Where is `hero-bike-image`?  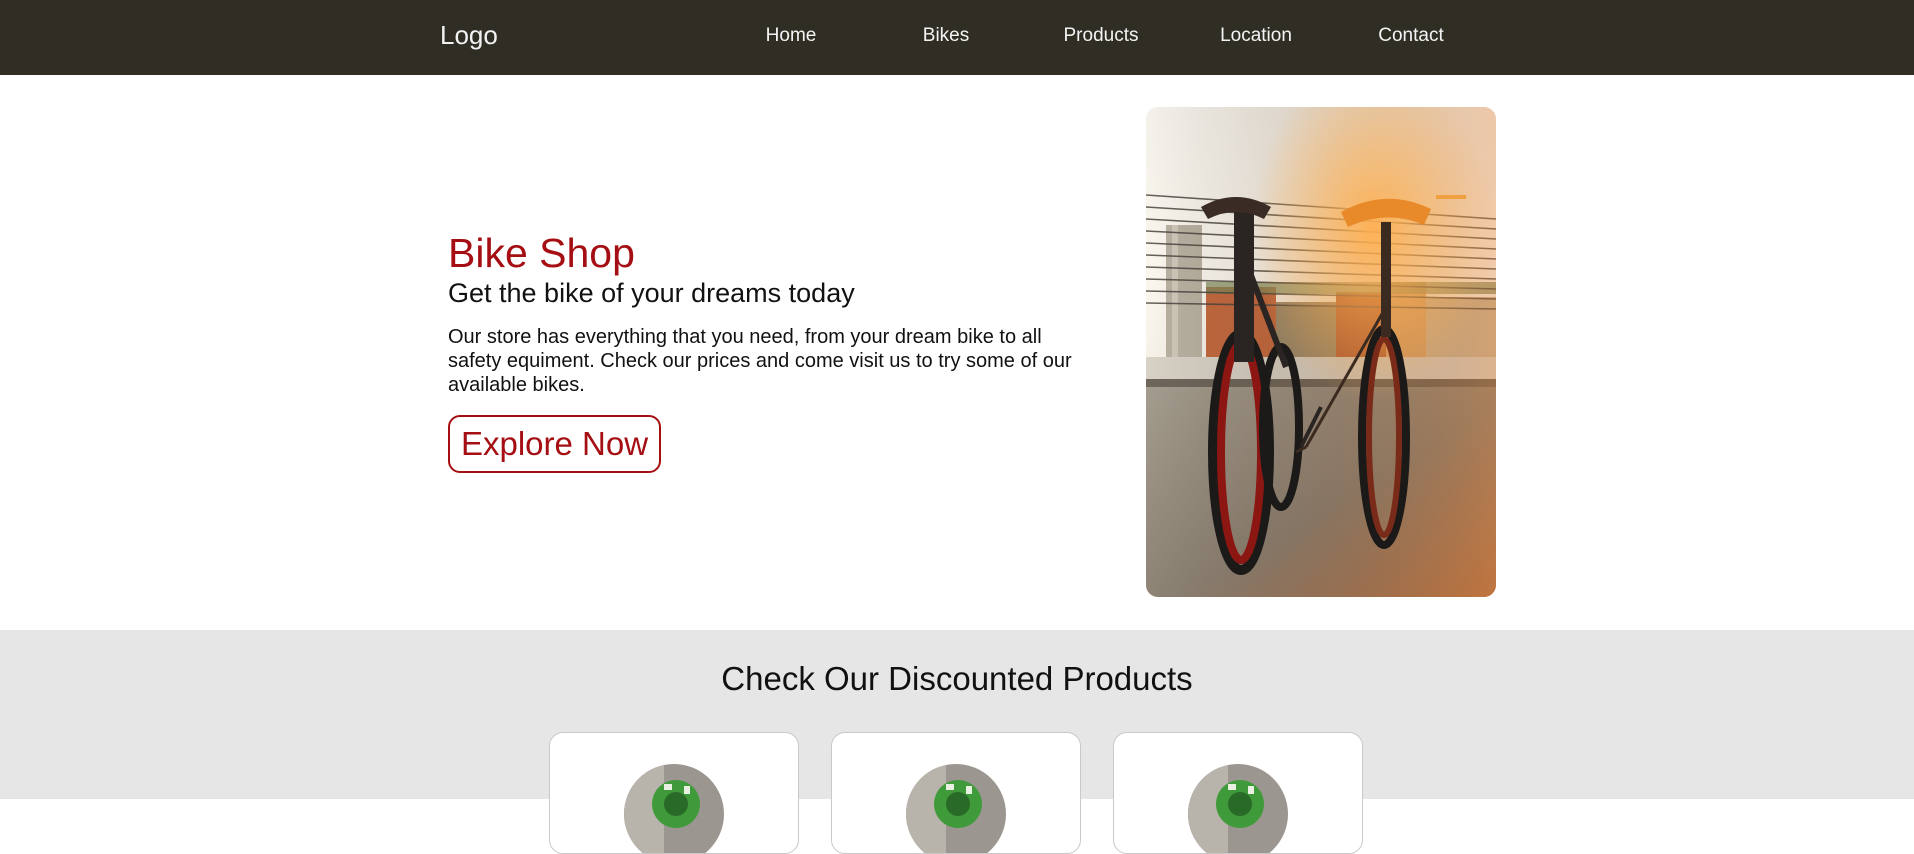 hero-bike-image is located at coordinates (1321, 352).